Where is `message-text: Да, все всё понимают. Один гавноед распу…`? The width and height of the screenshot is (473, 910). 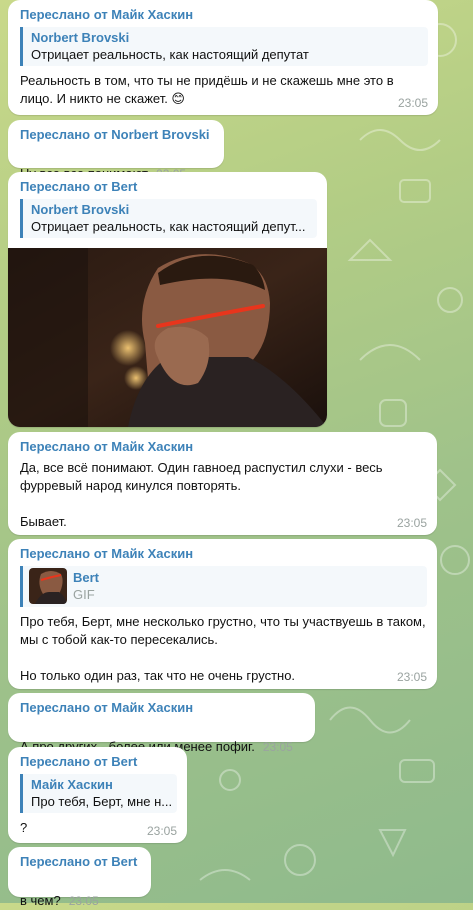 message-text: Да, все всё понимают. Один гавноед распу… is located at coordinates (201, 494).